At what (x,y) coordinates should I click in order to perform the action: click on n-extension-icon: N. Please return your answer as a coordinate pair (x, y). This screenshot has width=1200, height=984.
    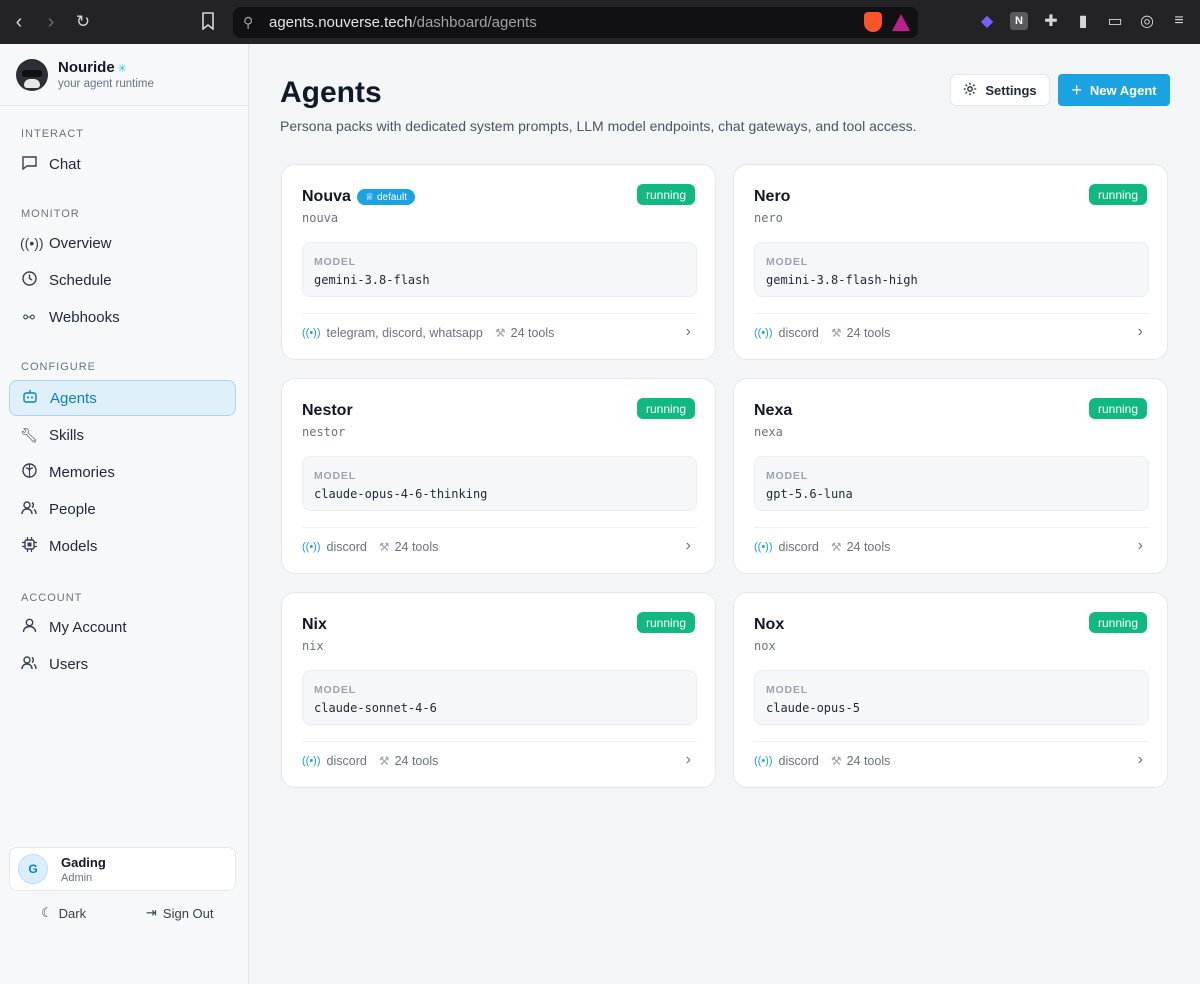
    Looking at the image, I should click on (1019, 21).